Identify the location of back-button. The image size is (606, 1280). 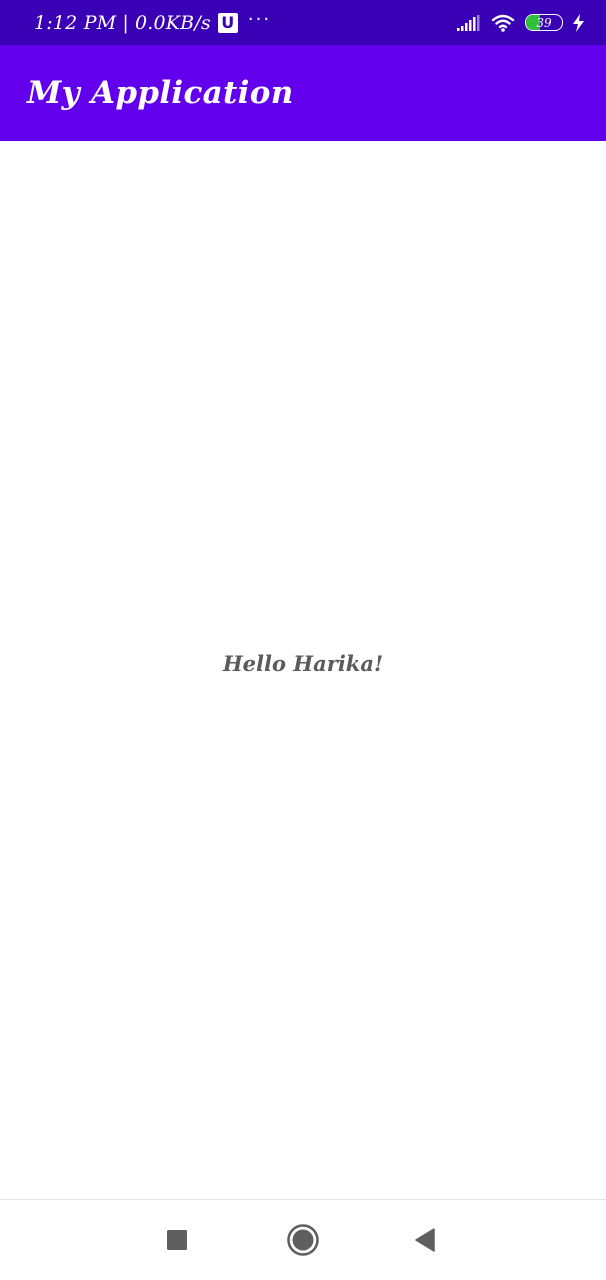
(425, 1240).